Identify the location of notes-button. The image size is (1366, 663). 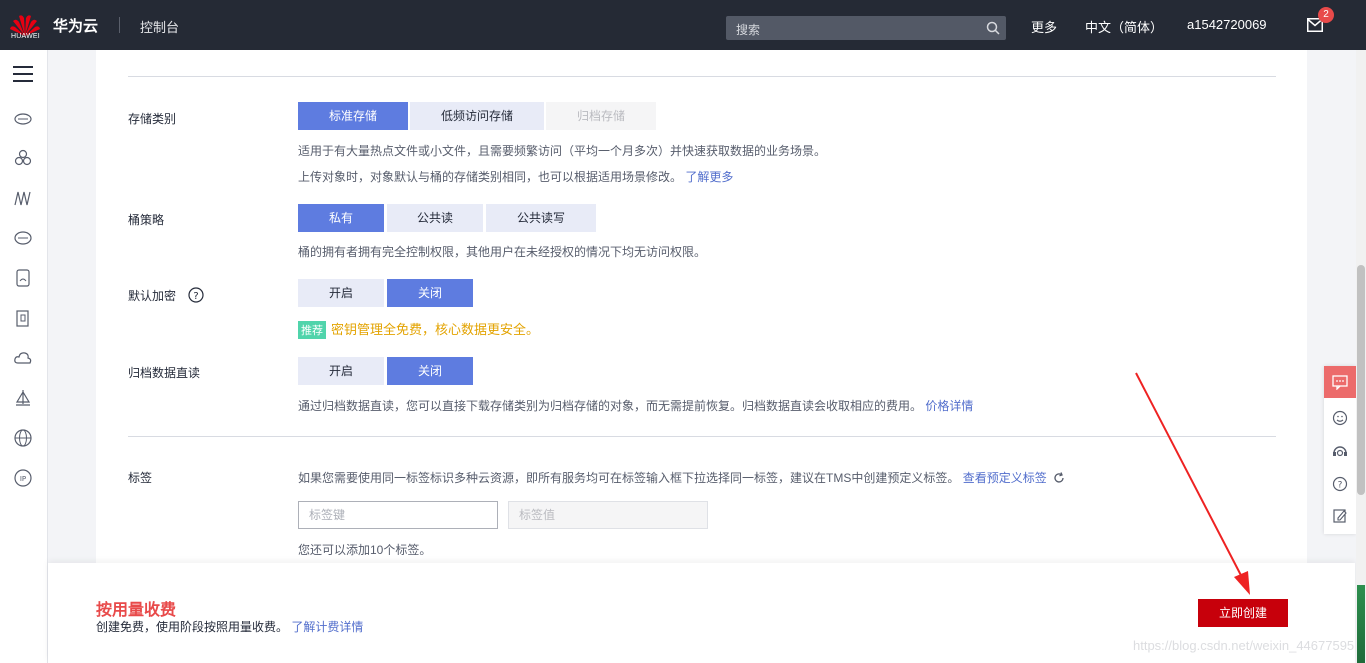
(1340, 516).